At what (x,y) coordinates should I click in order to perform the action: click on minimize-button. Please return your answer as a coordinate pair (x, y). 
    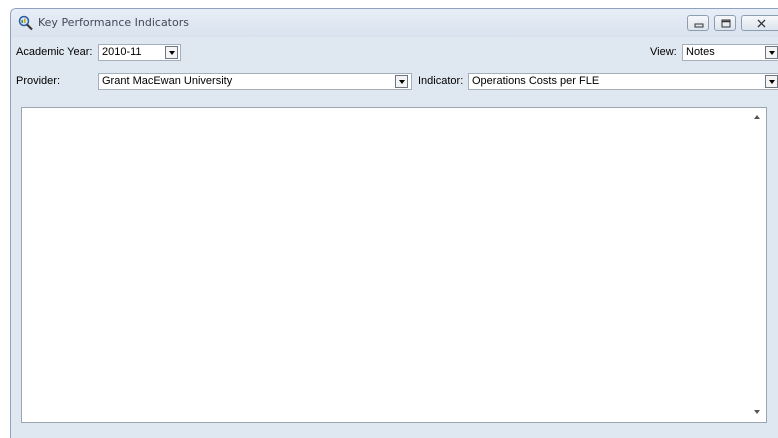
    Looking at the image, I should click on (698, 23).